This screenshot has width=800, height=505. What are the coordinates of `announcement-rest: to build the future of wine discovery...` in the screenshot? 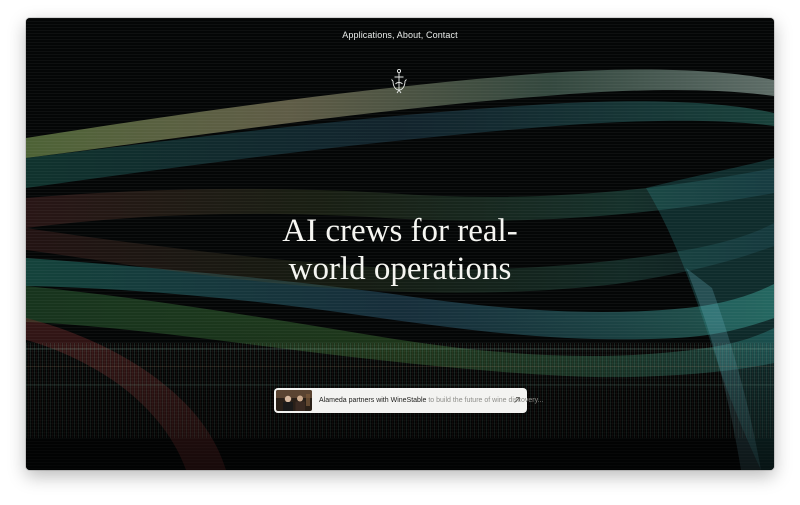 It's located at (485, 400).